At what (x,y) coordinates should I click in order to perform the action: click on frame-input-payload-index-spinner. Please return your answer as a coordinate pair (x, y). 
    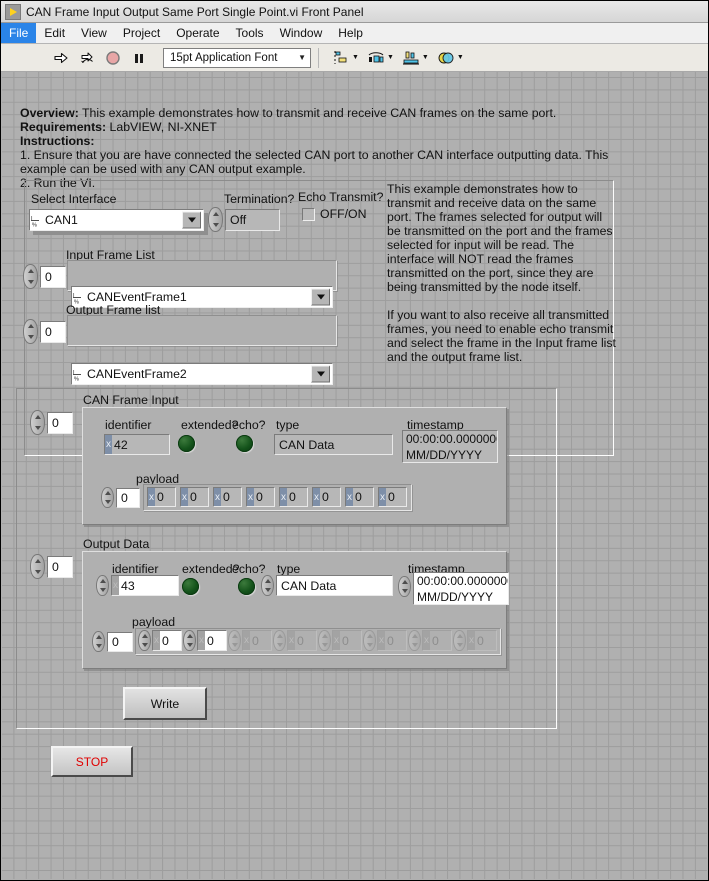
    Looking at the image, I should click on (107, 497).